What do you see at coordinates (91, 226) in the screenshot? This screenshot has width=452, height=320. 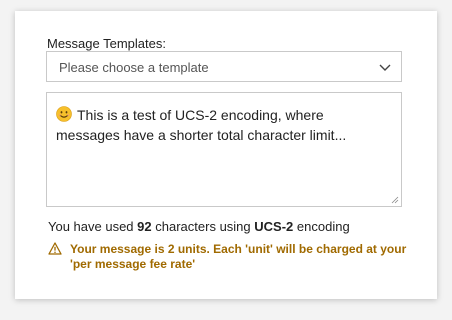 I see `usage-prefix: You have used` at bounding box center [91, 226].